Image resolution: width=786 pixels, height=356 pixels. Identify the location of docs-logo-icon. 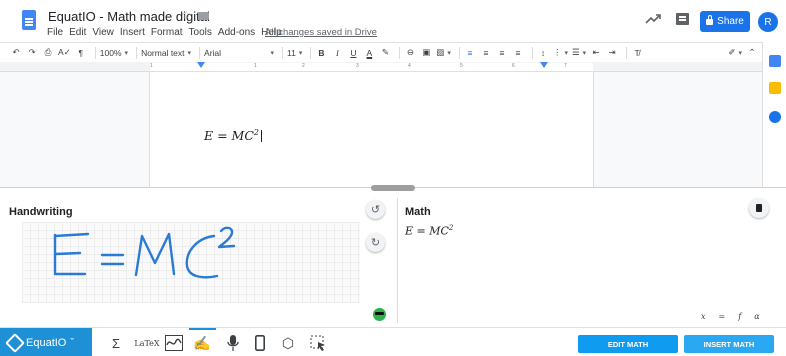
(29, 20).